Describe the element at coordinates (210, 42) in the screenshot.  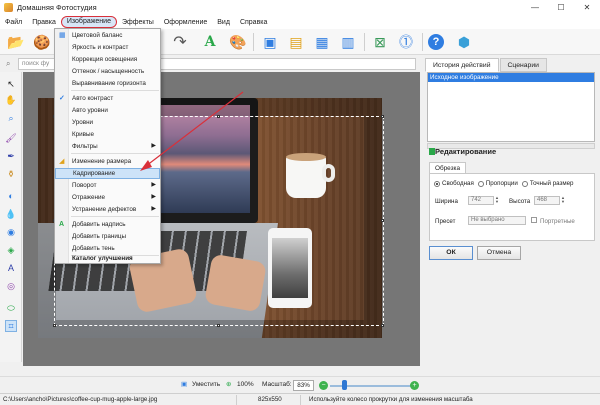
I see `text-tool-icon: A` at that location.